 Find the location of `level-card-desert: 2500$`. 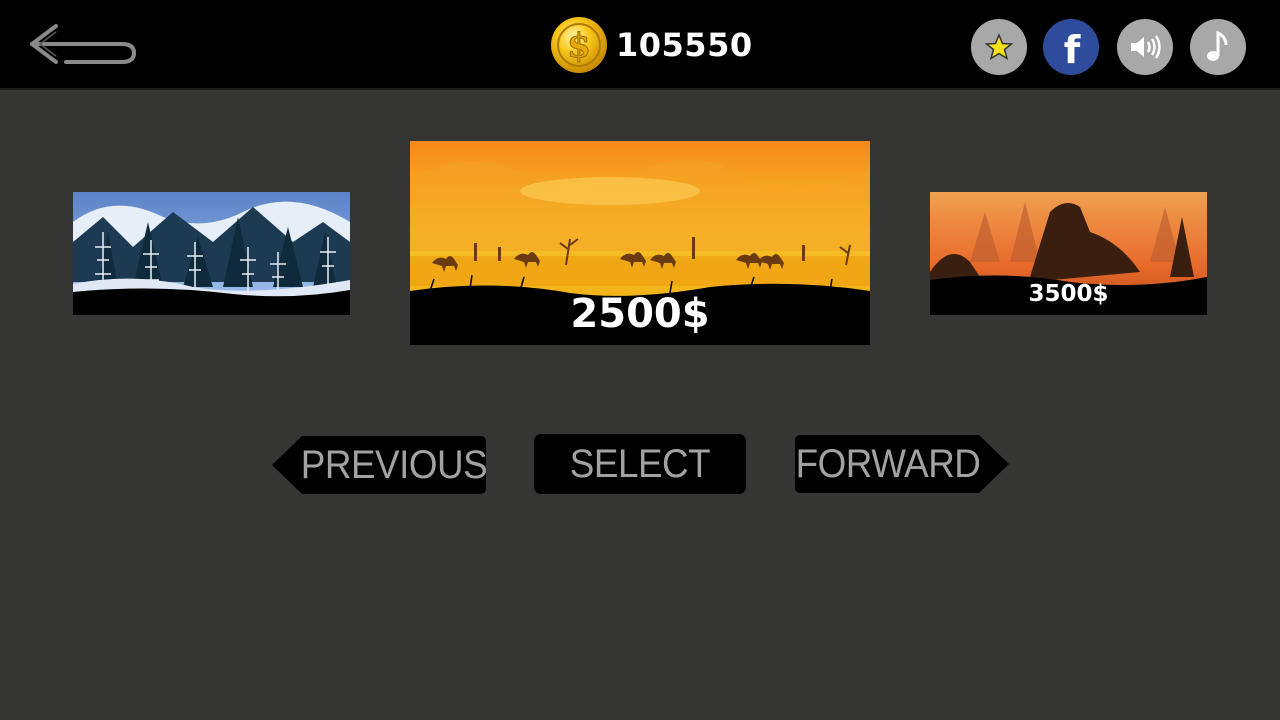

level-card-desert: 2500$ is located at coordinates (640, 243).